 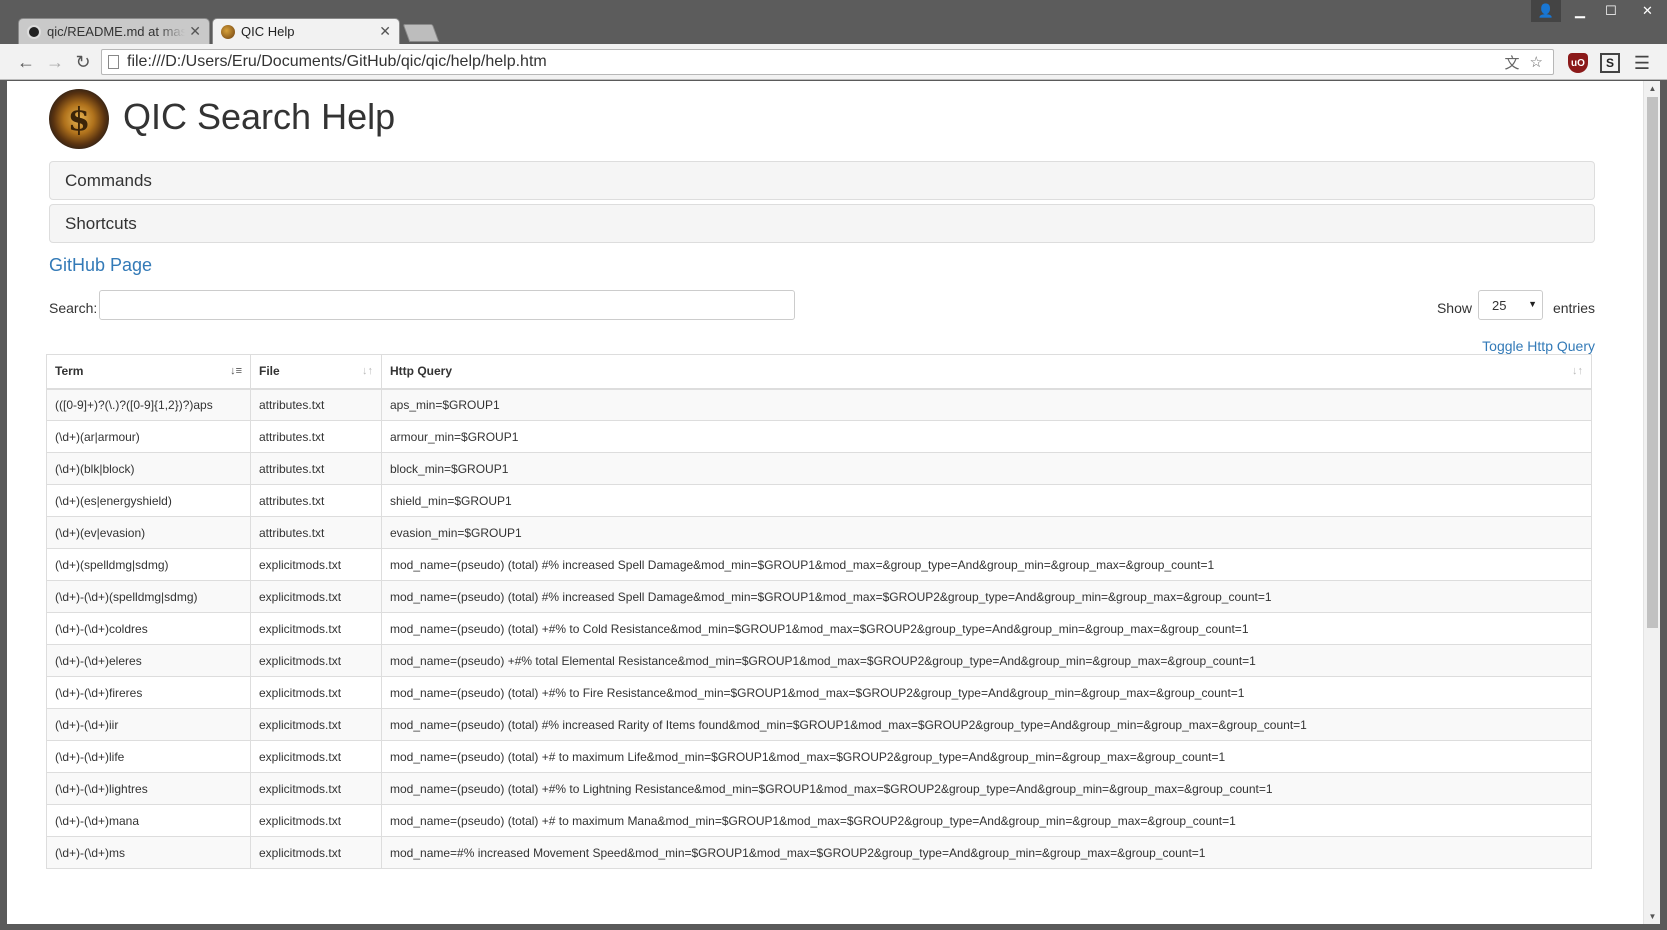 I want to click on cell-term: (\d+)-(\d+)life, so click(x=148, y=756).